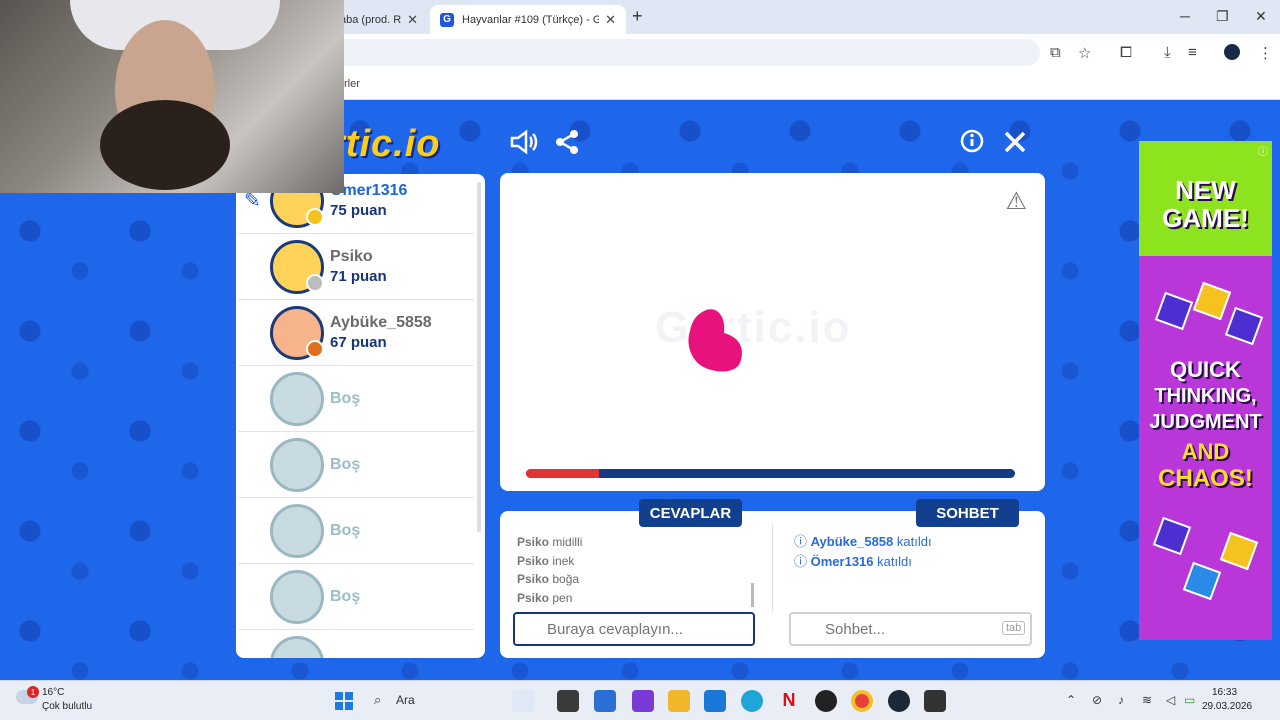  Describe the element at coordinates (1185, 16) in the screenshot. I see `minimize-button: ─` at that location.